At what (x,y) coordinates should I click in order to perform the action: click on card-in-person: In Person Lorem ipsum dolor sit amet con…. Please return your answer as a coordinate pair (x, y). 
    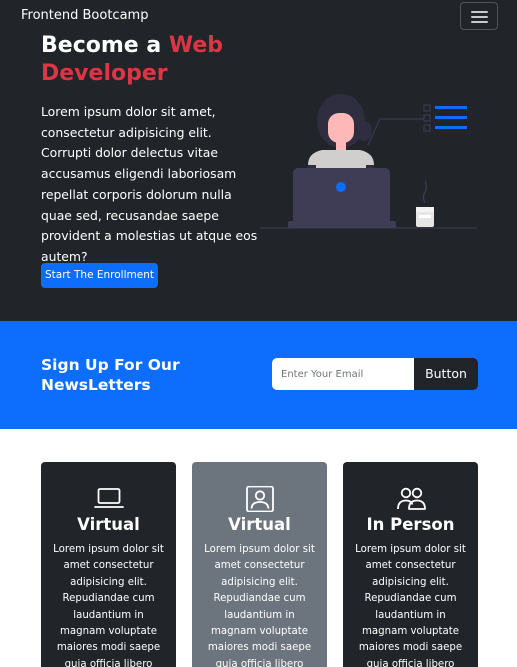
    Looking at the image, I should click on (410, 564).